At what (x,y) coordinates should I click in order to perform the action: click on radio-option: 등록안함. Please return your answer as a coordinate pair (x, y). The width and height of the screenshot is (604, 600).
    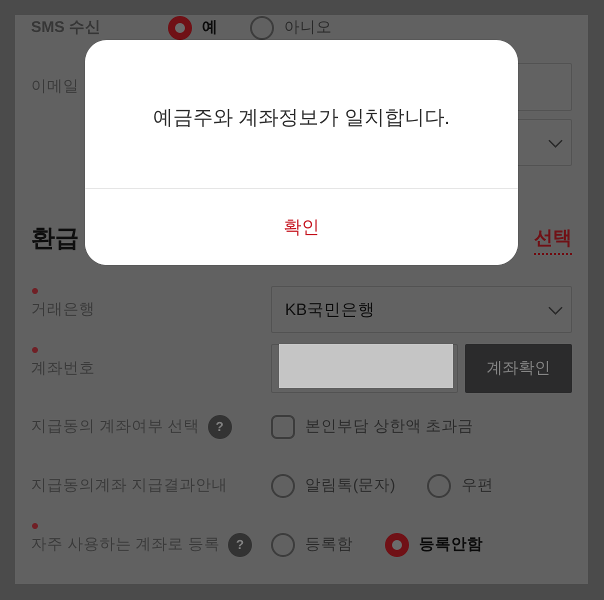
    Looking at the image, I should click on (434, 544).